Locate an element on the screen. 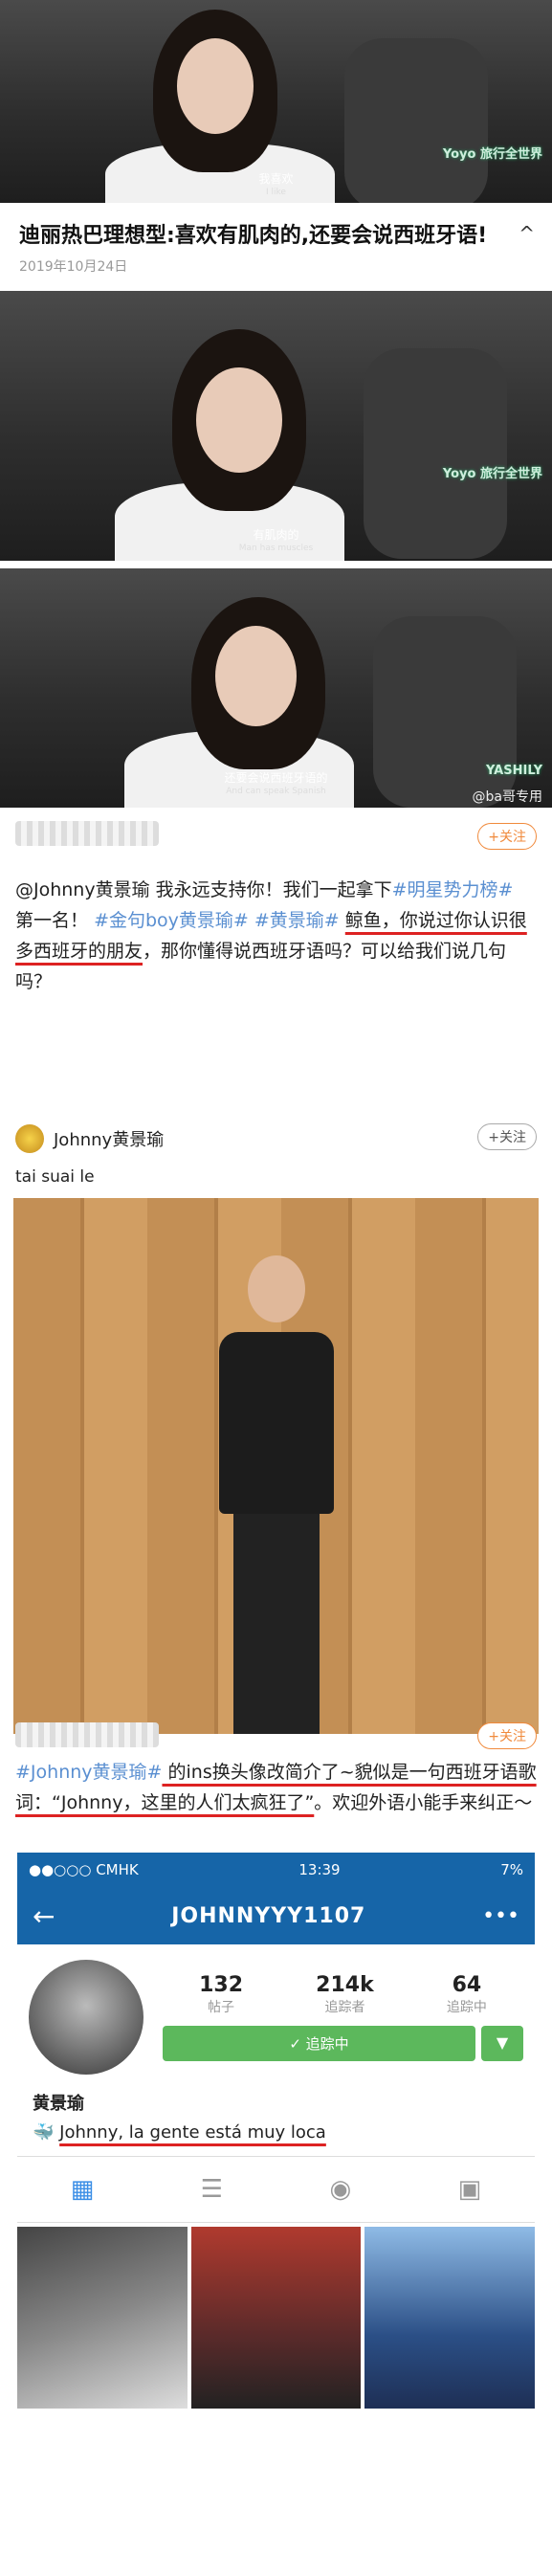 The height and width of the screenshot is (2576, 552). article-date: 2019年10月24日 is located at coordinates (74, 267).